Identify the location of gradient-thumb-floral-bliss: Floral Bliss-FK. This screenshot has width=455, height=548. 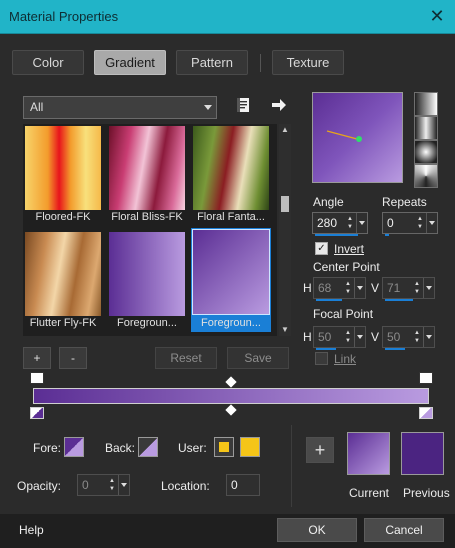
(147, 175).